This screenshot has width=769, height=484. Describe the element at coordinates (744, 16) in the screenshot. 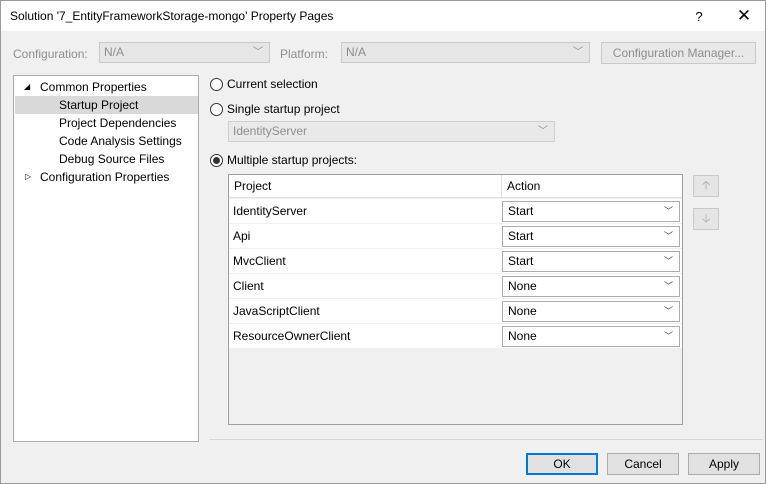

I see `close-button: ✕` at that location.